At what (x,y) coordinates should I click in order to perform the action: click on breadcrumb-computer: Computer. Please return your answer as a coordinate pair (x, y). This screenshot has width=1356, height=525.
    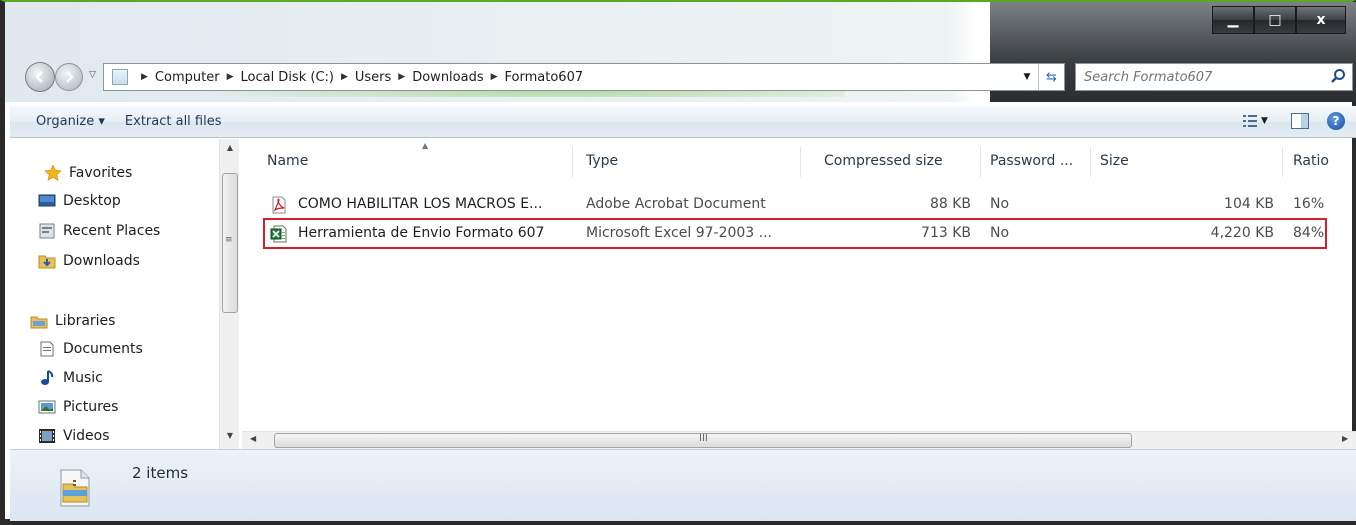
    Looking at the image, I should click on (187, 77).